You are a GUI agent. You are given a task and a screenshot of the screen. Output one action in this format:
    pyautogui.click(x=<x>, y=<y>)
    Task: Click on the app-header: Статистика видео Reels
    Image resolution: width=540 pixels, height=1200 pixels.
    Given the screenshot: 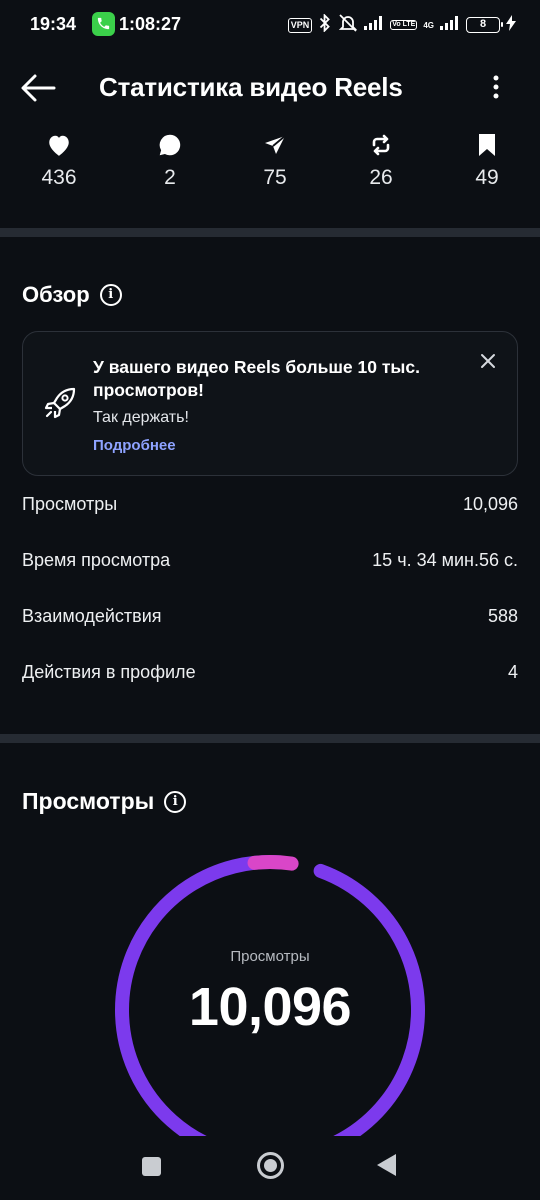 What is the action you would take?
    pyautogui.click(x=270, y=88)
    